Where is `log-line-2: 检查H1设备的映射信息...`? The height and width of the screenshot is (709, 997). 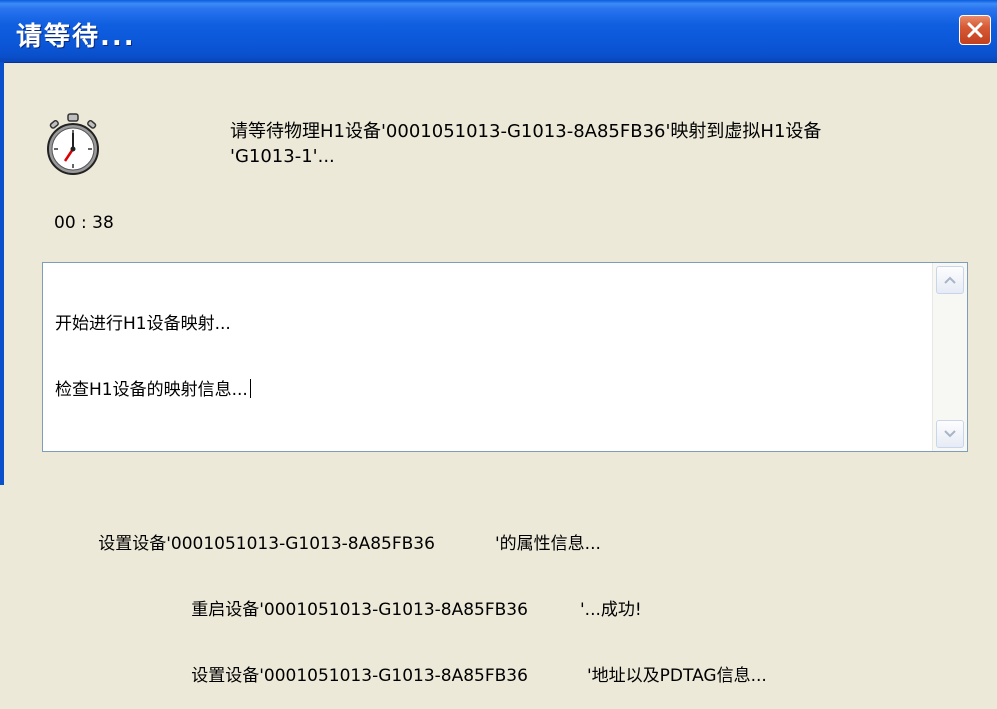
log-line-2: 检查H1设备的映射信息... is located at coordinates (491, 390).